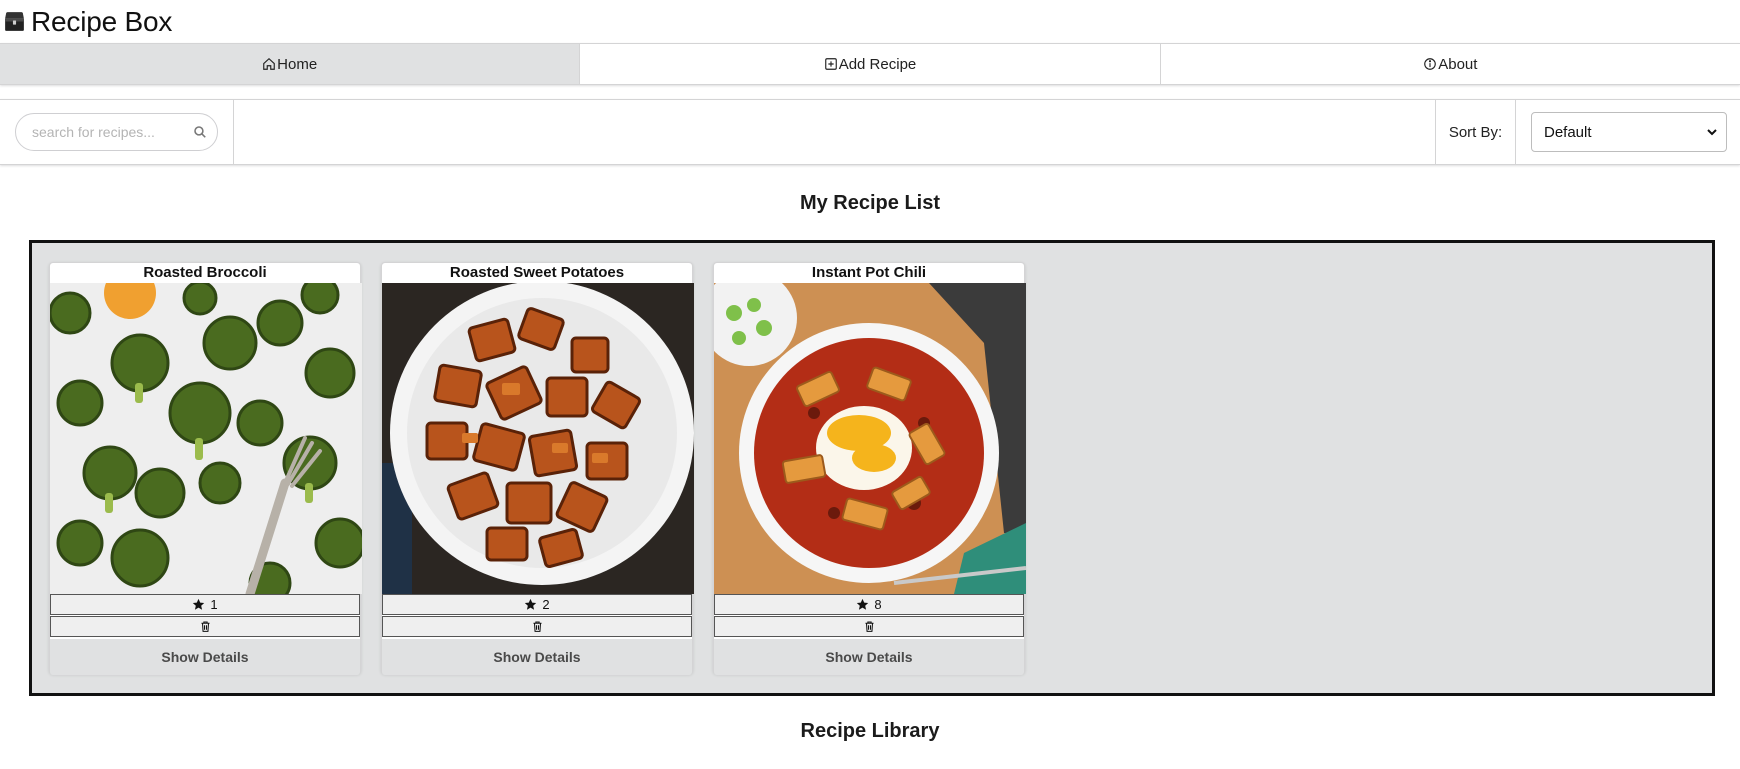  I want to click on recipe-card: Roasted Sweet Potatoes 2 Show Details, so click(537, 468).